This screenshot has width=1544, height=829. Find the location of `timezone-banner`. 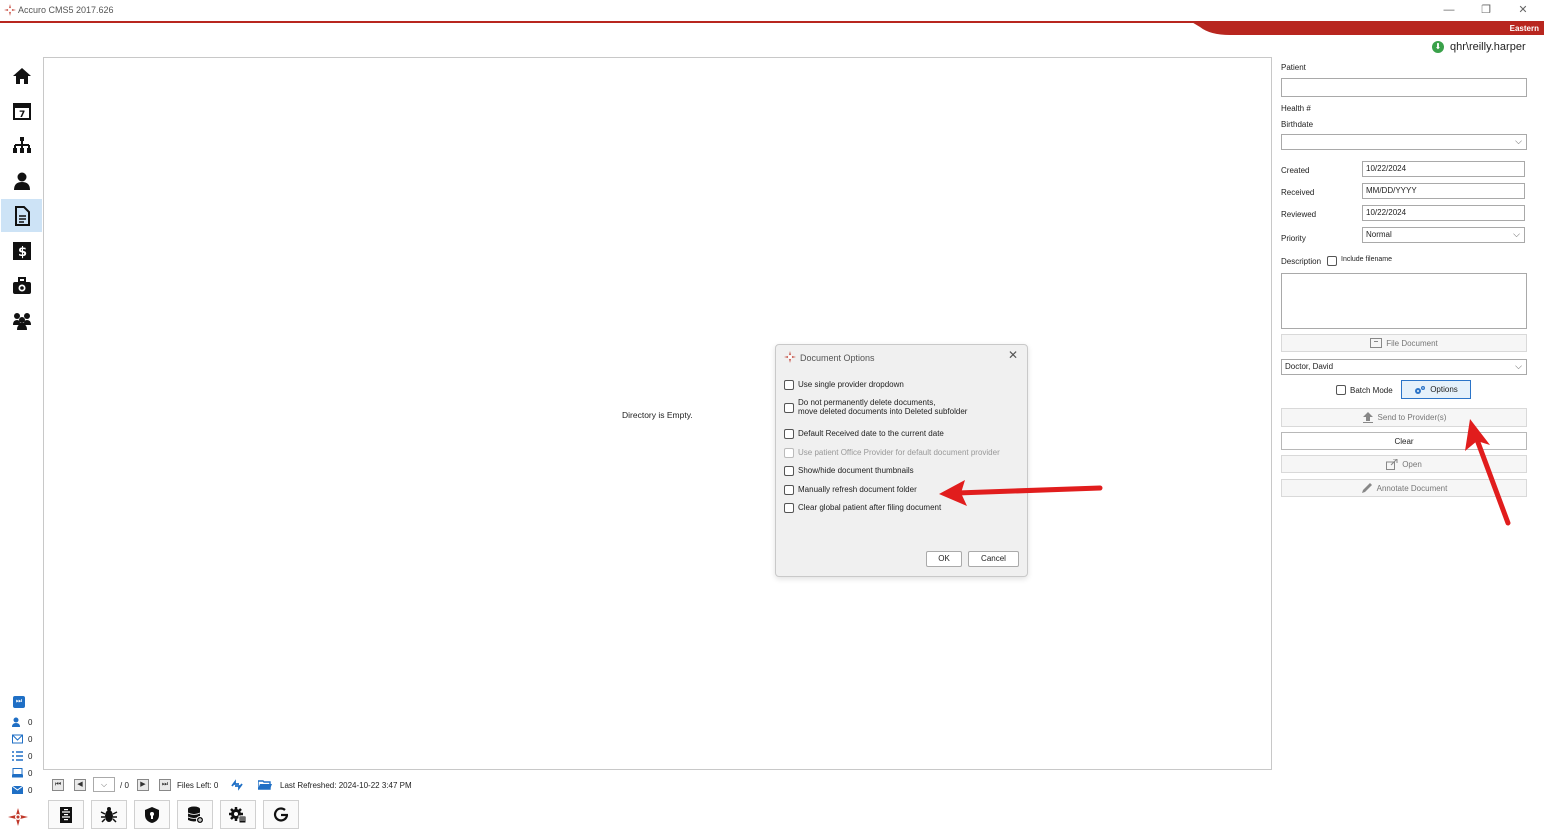

timezone-banner is located at coordinates (772, 28).